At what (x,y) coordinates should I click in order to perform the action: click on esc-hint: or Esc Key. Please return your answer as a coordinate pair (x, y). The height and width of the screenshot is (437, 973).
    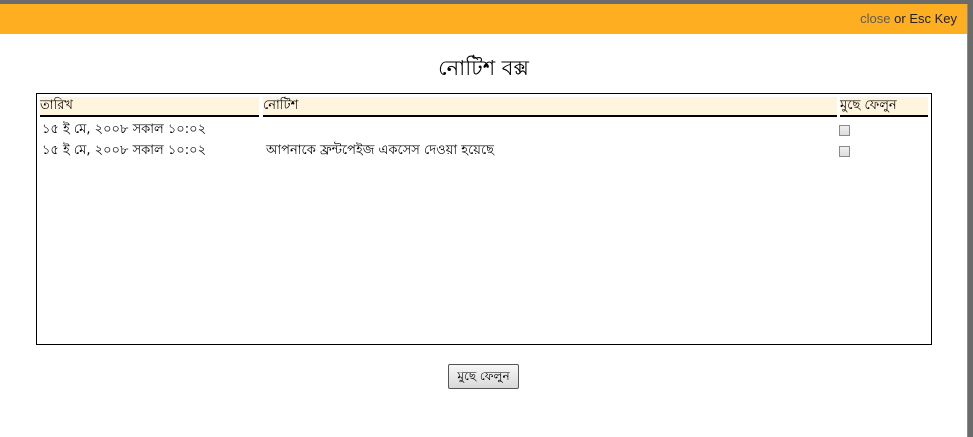
    Looking at the image, I should click on (923, 18).